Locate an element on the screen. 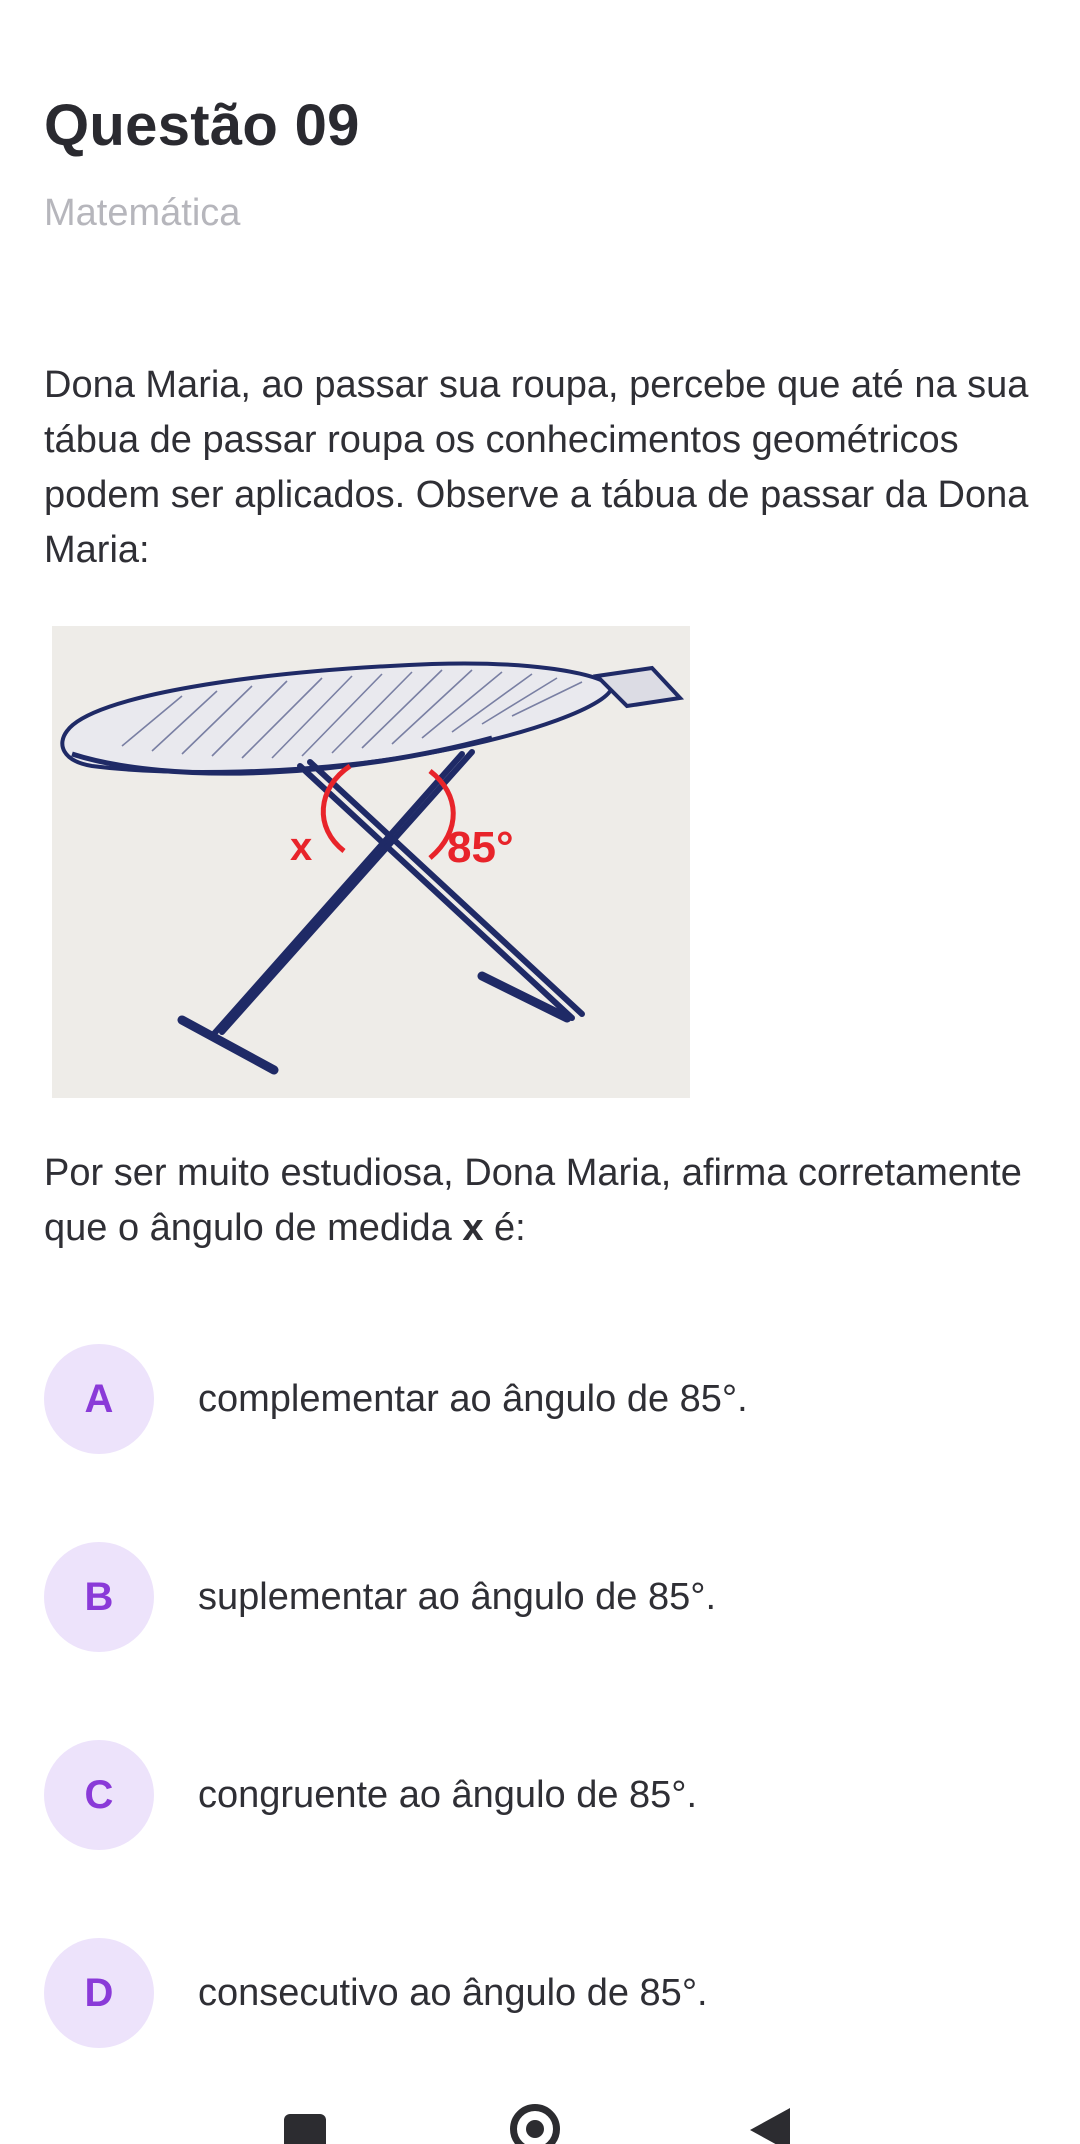 The width and height of the screenshot is (1080, 2144). subject-label: Matemática is located at coordinates (142, 213).